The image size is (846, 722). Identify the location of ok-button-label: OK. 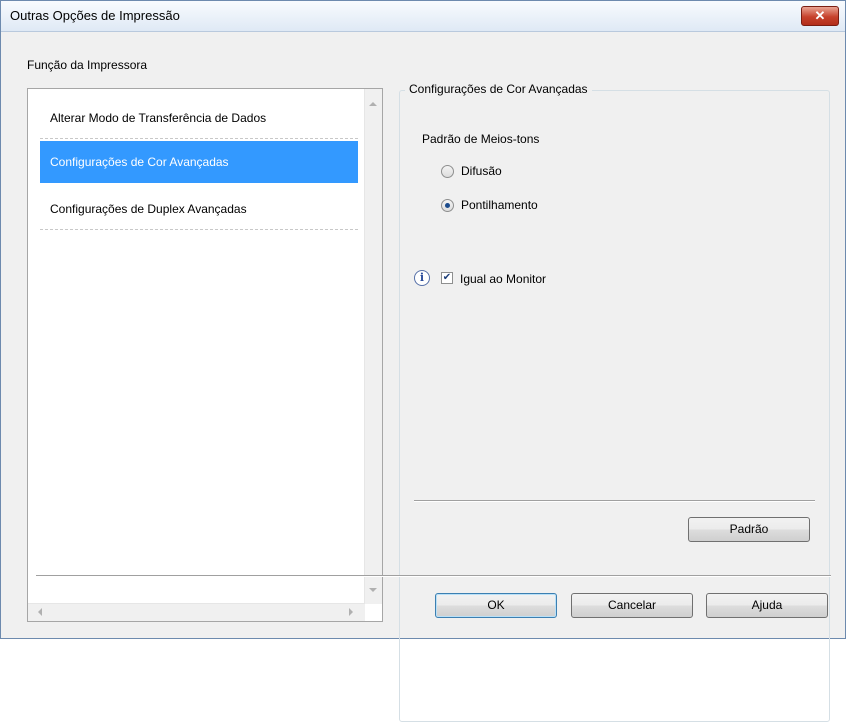
(496, 605).